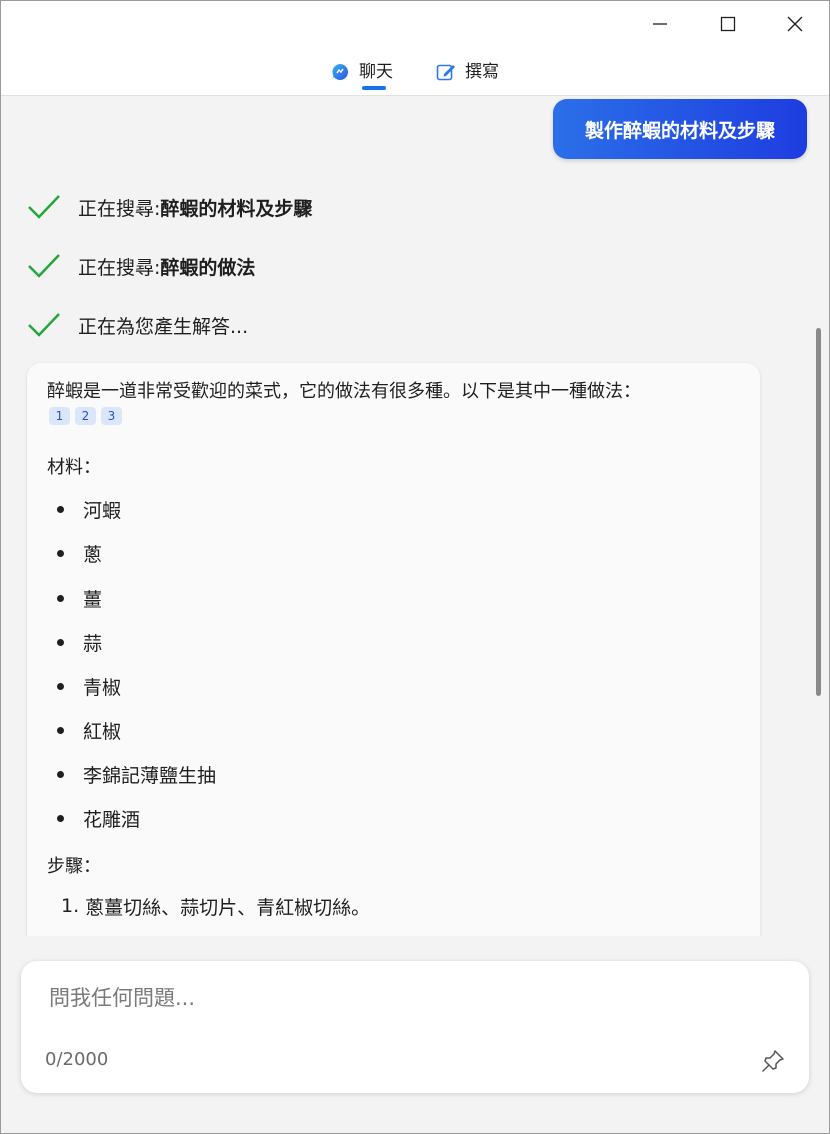 The height and width of the screenshot is (1134, 830). I want to click on list-item: 花雕酒, so click(98, 818).